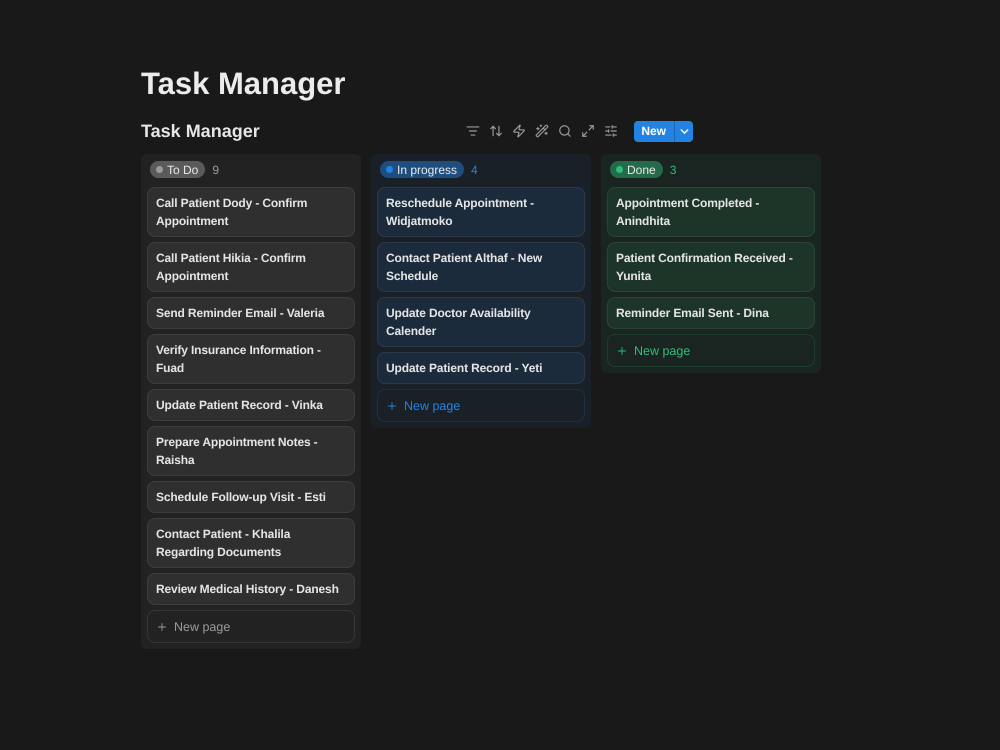 The height and width of the screenshot is (750, 1000). Describe the element at coordinates (481, 368) in the screenshot. I see `task-card: Update Patient Record - Yeti` at that location.